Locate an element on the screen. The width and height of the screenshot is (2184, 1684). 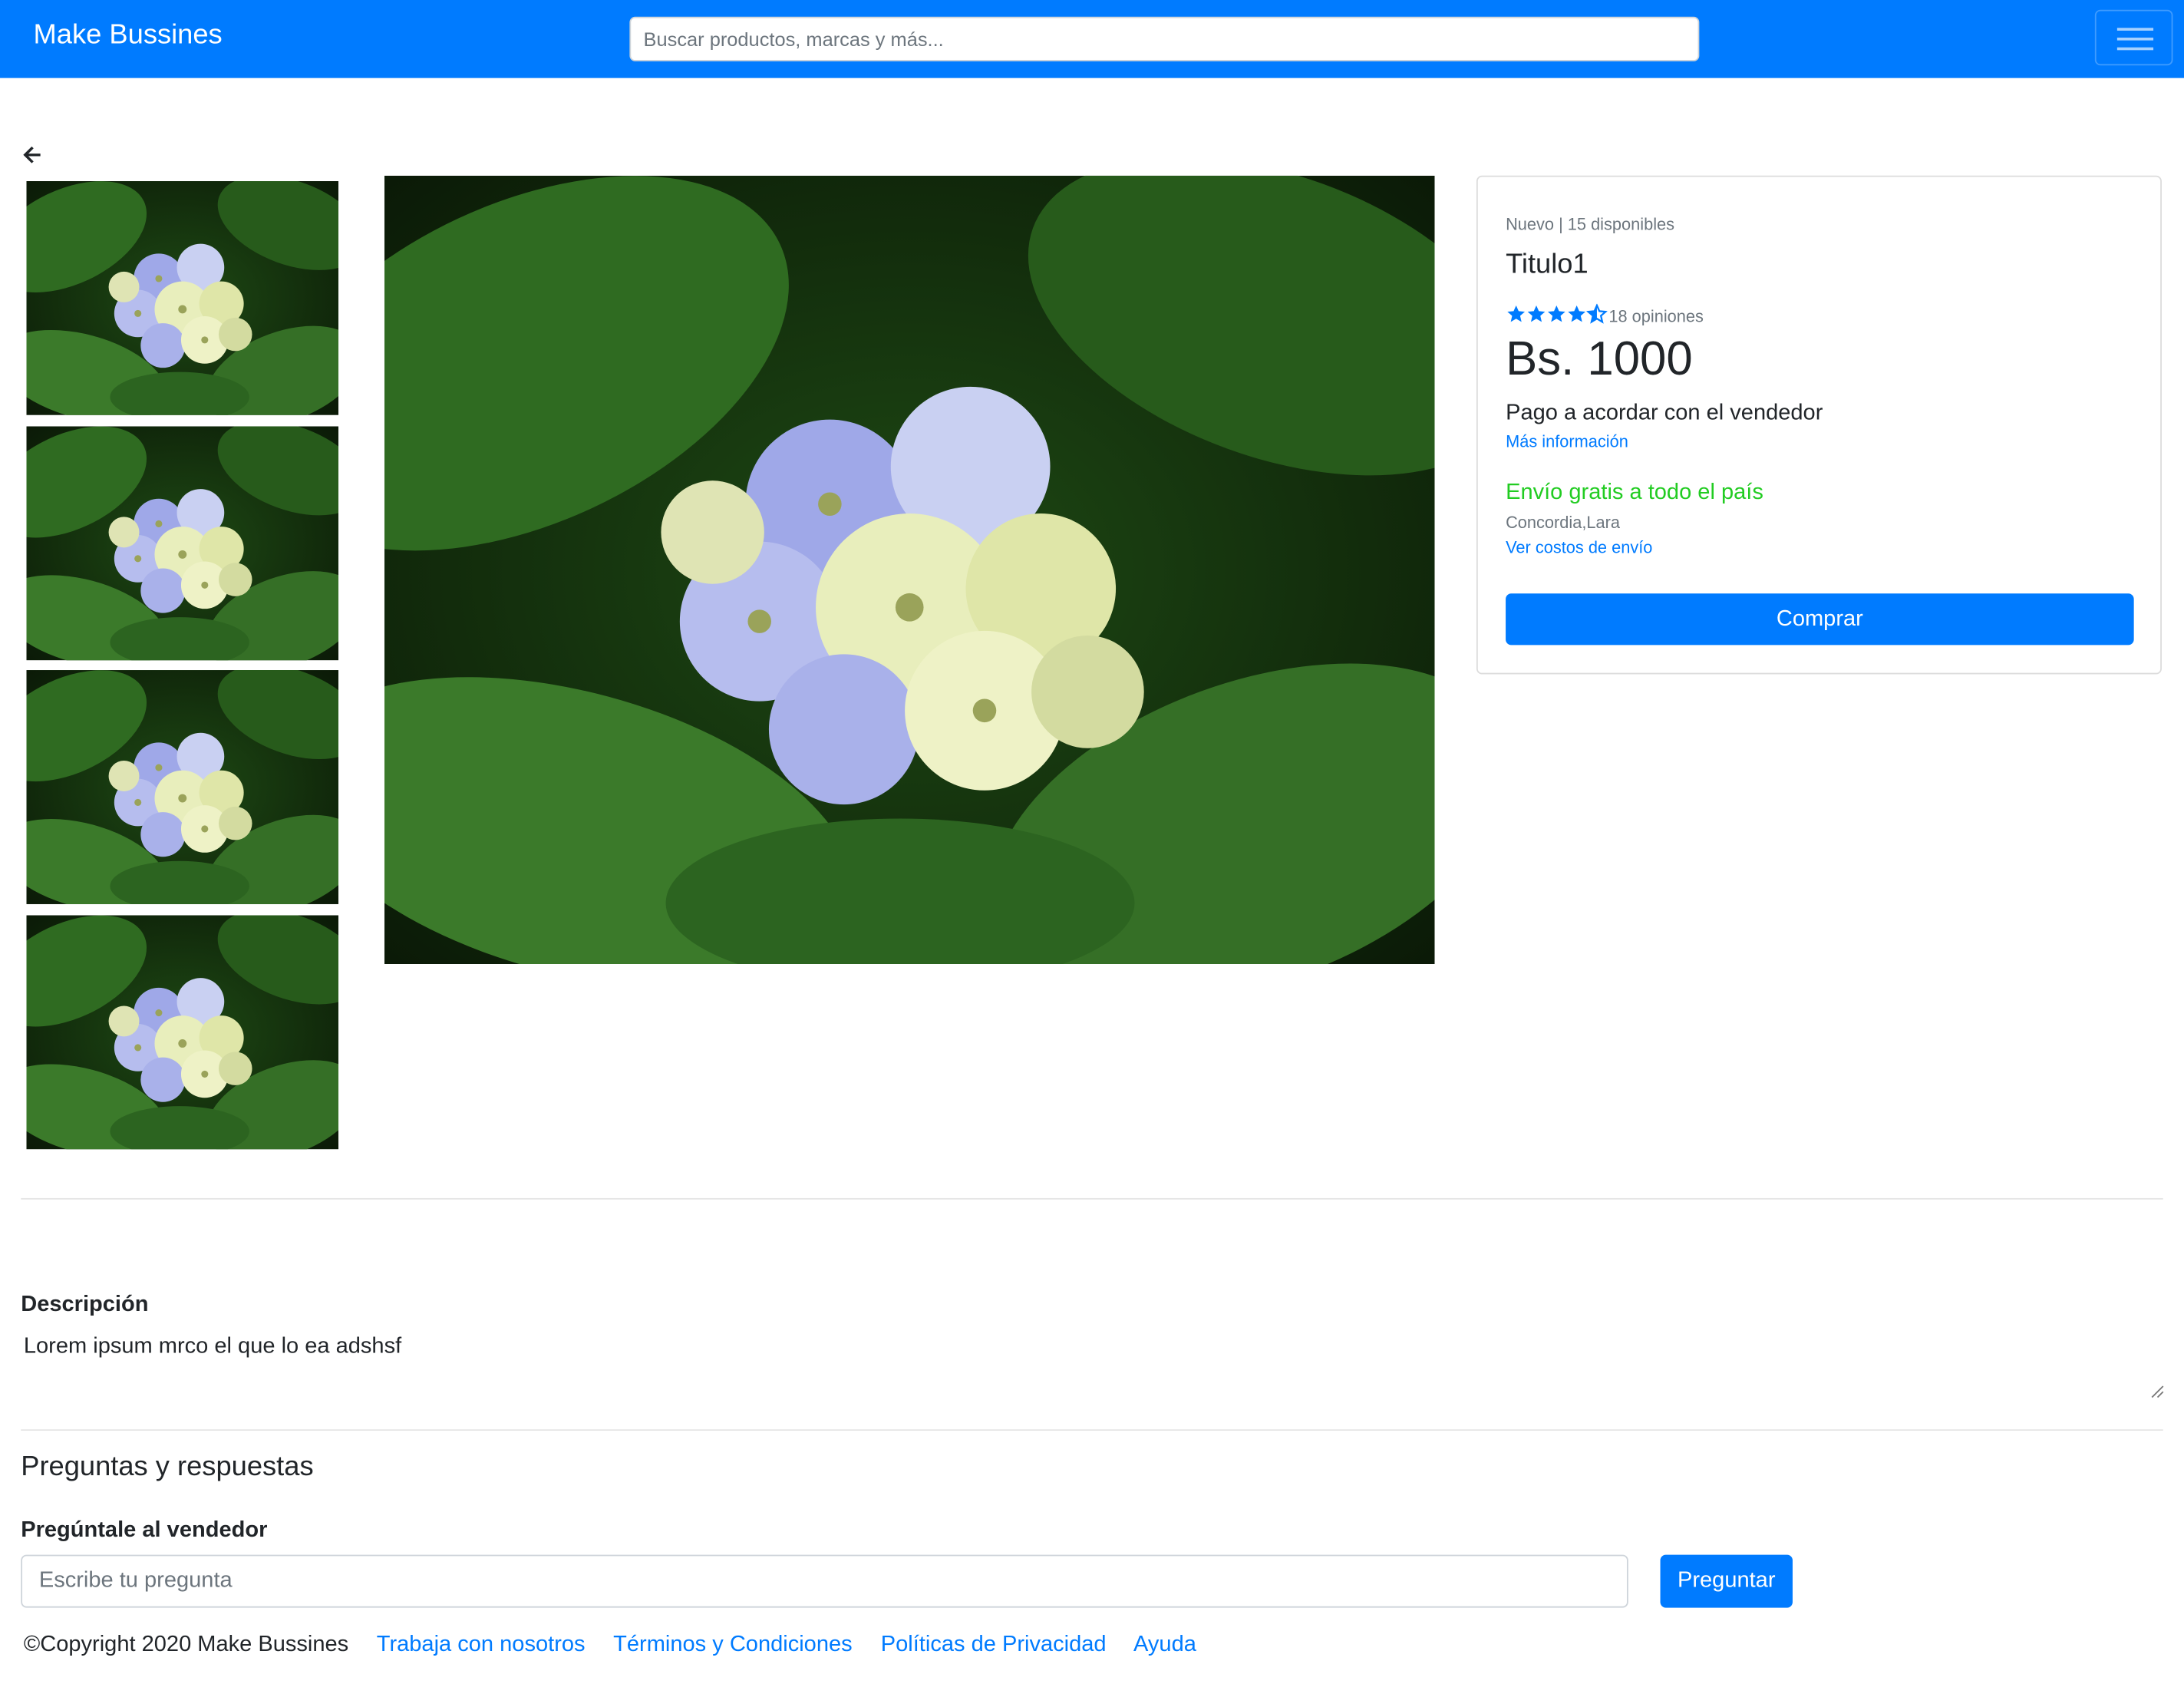
qa-section-title: Preguntas y respuestas is located at coordinates (167, 1467).